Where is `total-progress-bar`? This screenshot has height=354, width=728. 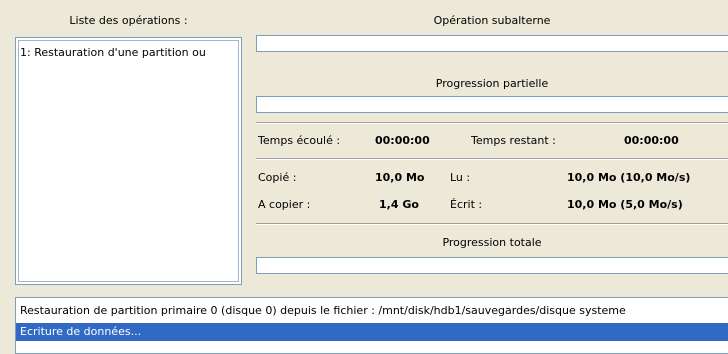
total-progress-bar is located at coordinates (492, 265).